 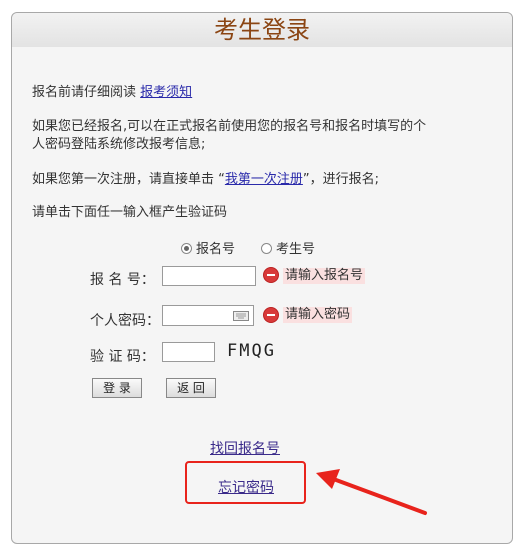 What do you see at coordinates (371, 492) in the screenshot?
I see `annotation-arrow-icon` at bounding box center [371, 492].